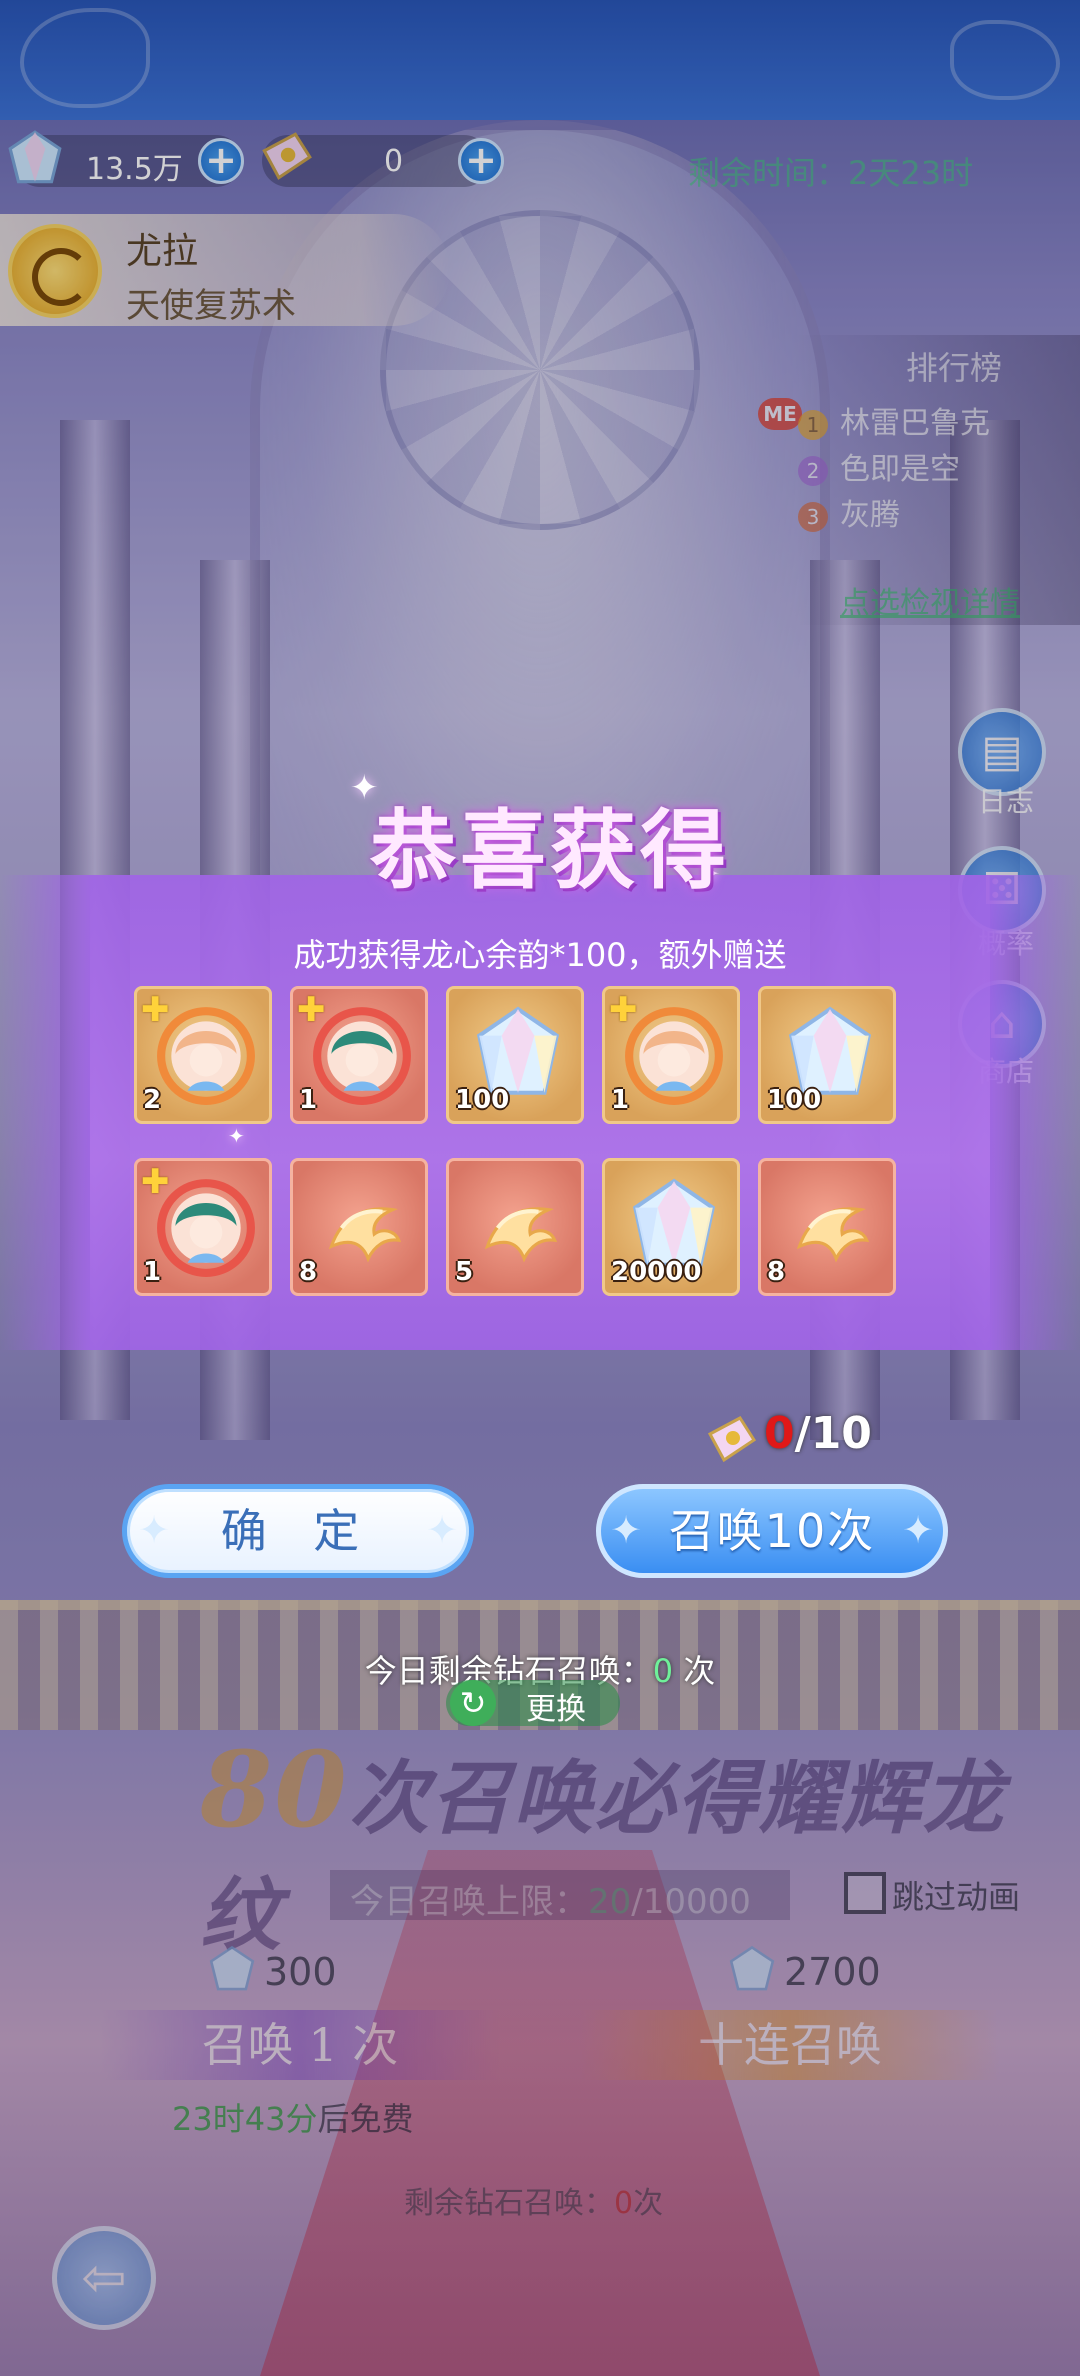 The height and width of the screenshot is (2376, 1080). I want to click on summon-10-label: 召唤10次, so click(772, 1531).